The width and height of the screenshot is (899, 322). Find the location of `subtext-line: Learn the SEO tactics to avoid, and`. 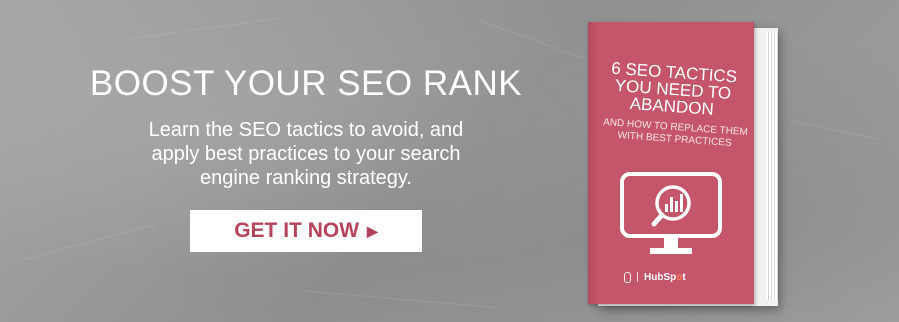

subtext-line: Learn the SEO tactics to avoid, and is located at coordinates (306, 130).